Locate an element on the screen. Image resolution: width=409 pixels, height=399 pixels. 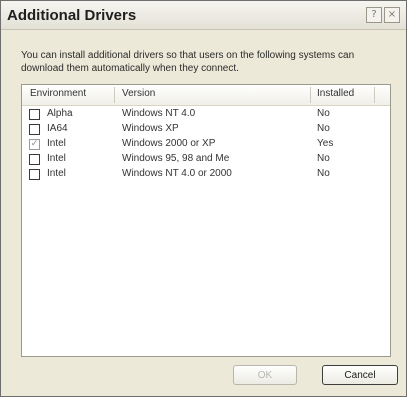
version-cell: Windows NT 4.0 or 2000 is located at coordinates (177, 173).